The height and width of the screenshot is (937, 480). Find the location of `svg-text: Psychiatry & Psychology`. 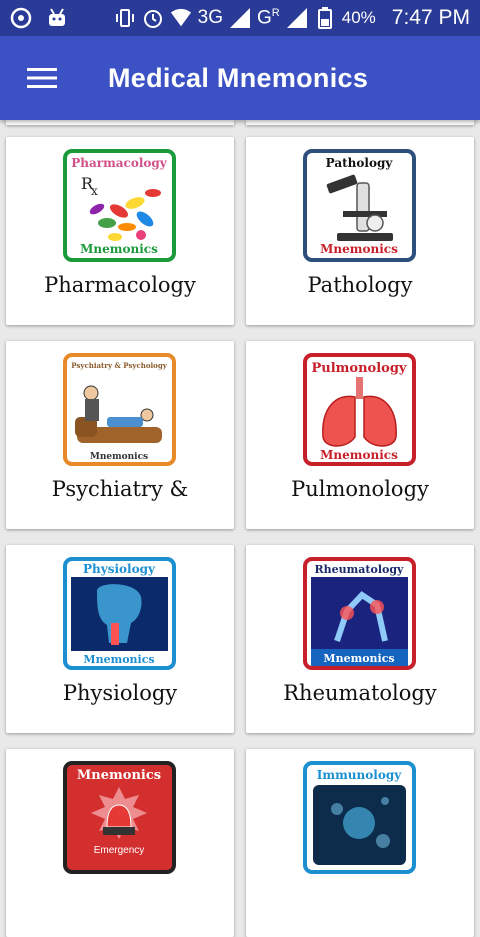

svg-text: Psychiatry & Psychology is located at coordinates (119, 365).